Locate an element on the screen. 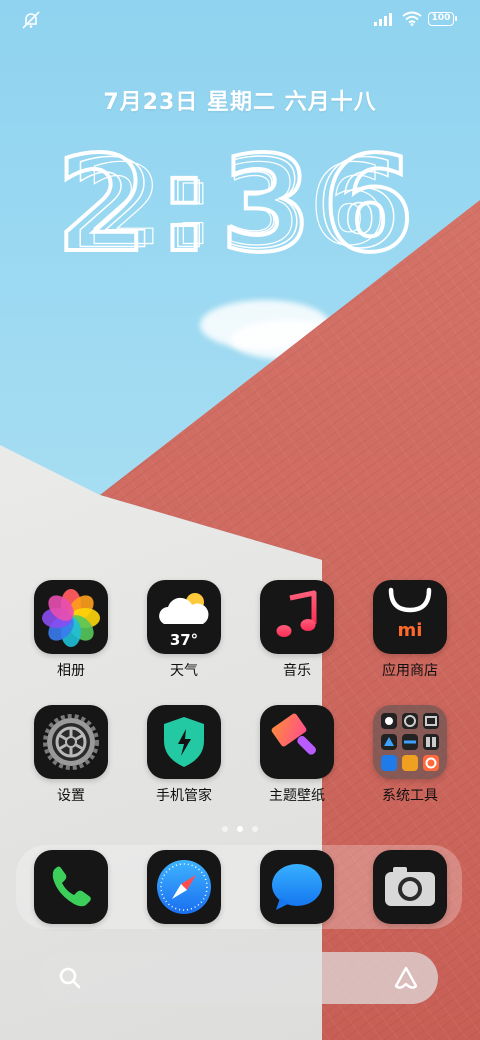 The image size is (480, 1040). page-dot-active is located at coordinates (240, 829).